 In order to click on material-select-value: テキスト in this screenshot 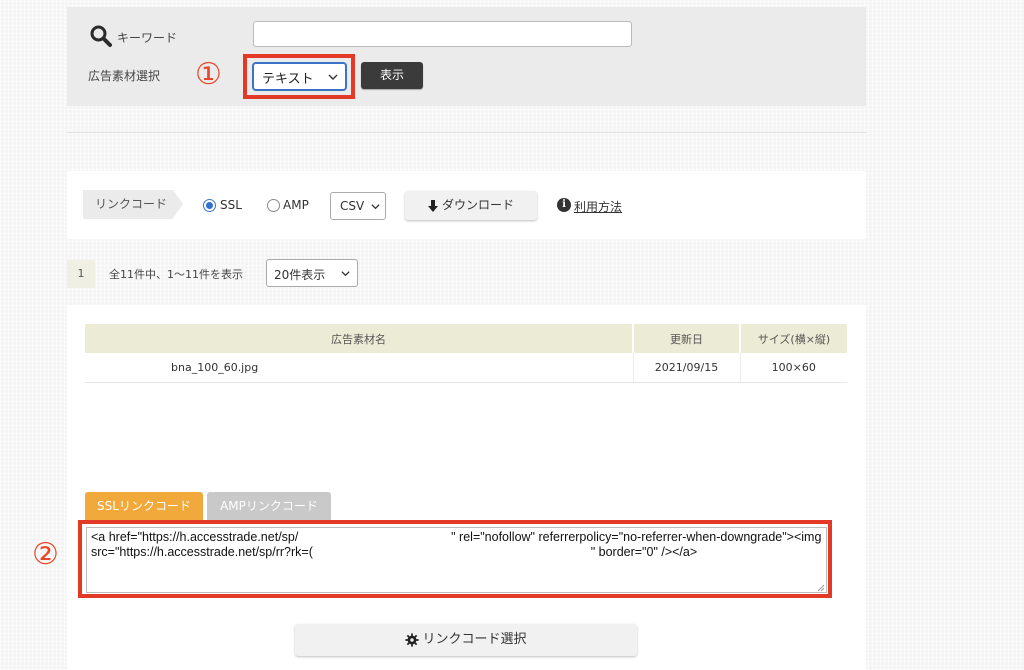, I will do `click(288, 79)`.